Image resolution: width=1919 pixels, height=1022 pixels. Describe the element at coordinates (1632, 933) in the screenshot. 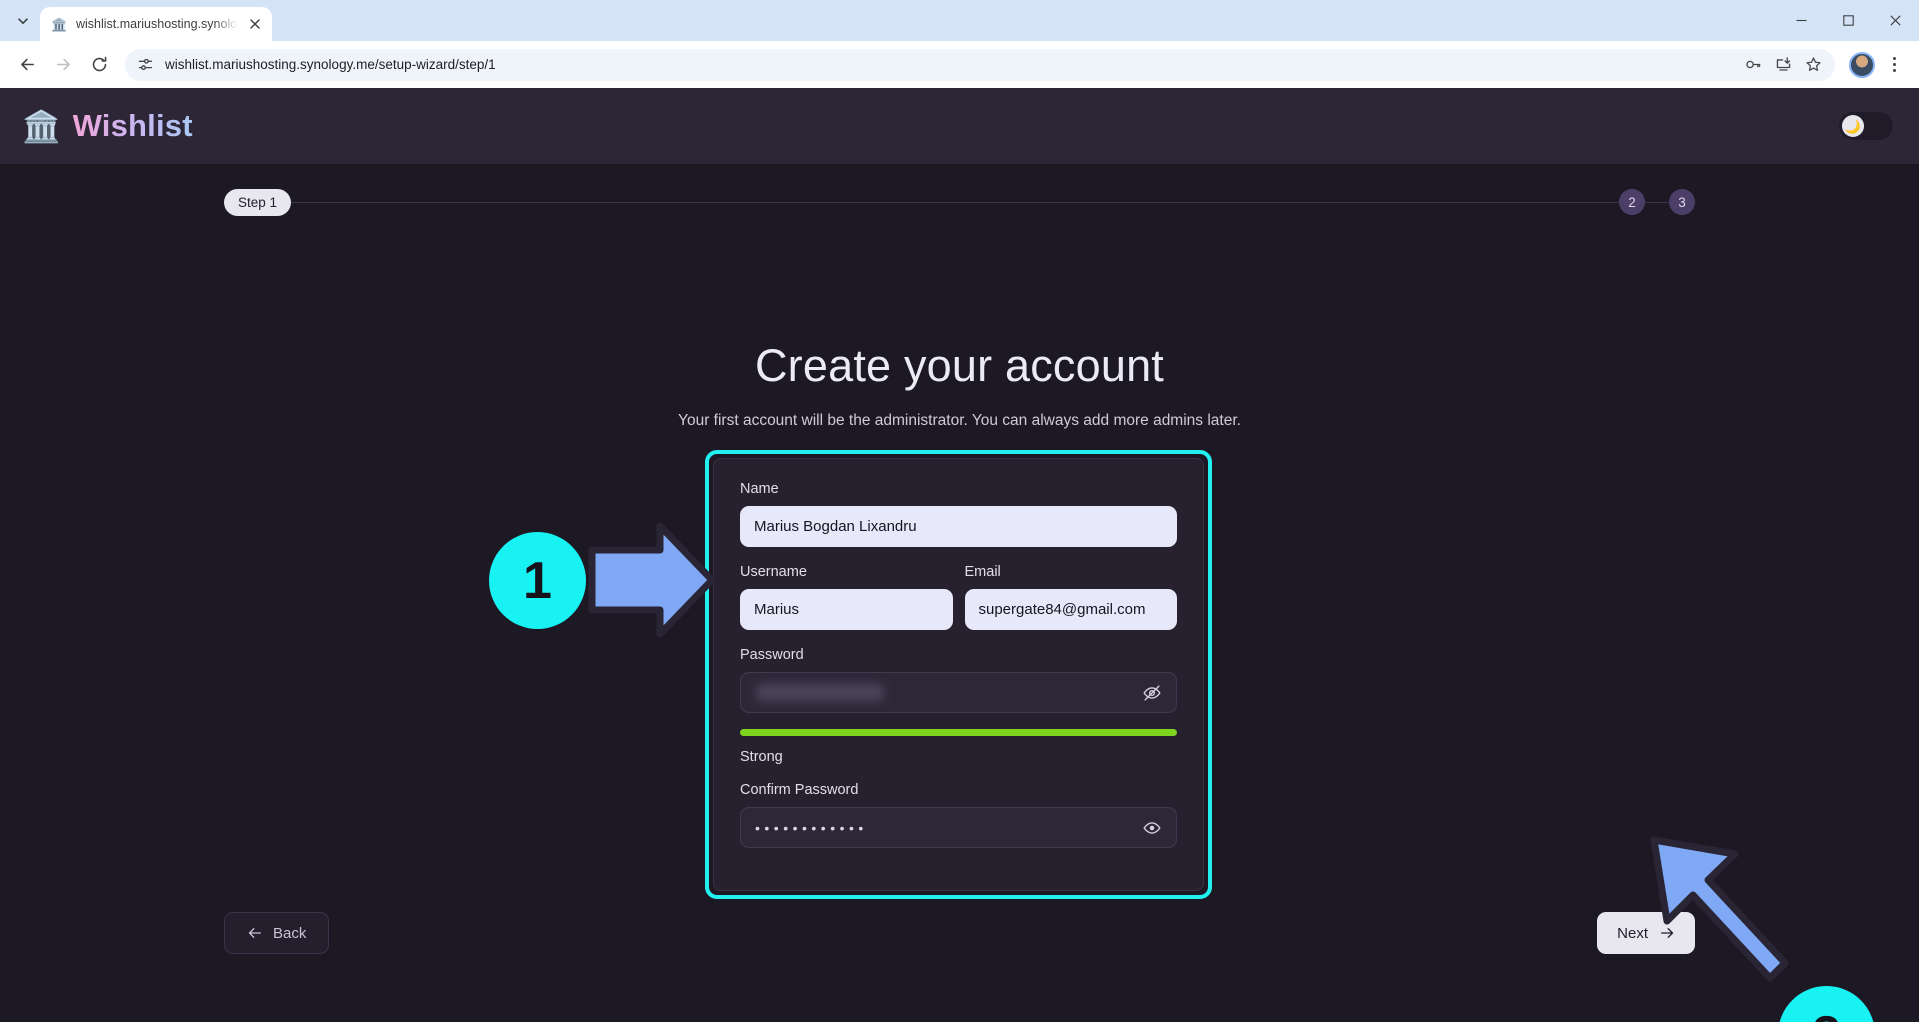

I see `next-button-label: Next` at that location.